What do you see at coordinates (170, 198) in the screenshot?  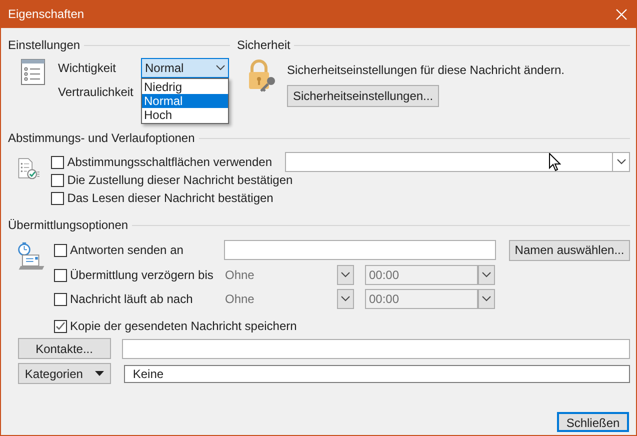 I see `checkbox-label: Das Lesen dieser Nachricht bestätigen` at bounding box center [170, 198].